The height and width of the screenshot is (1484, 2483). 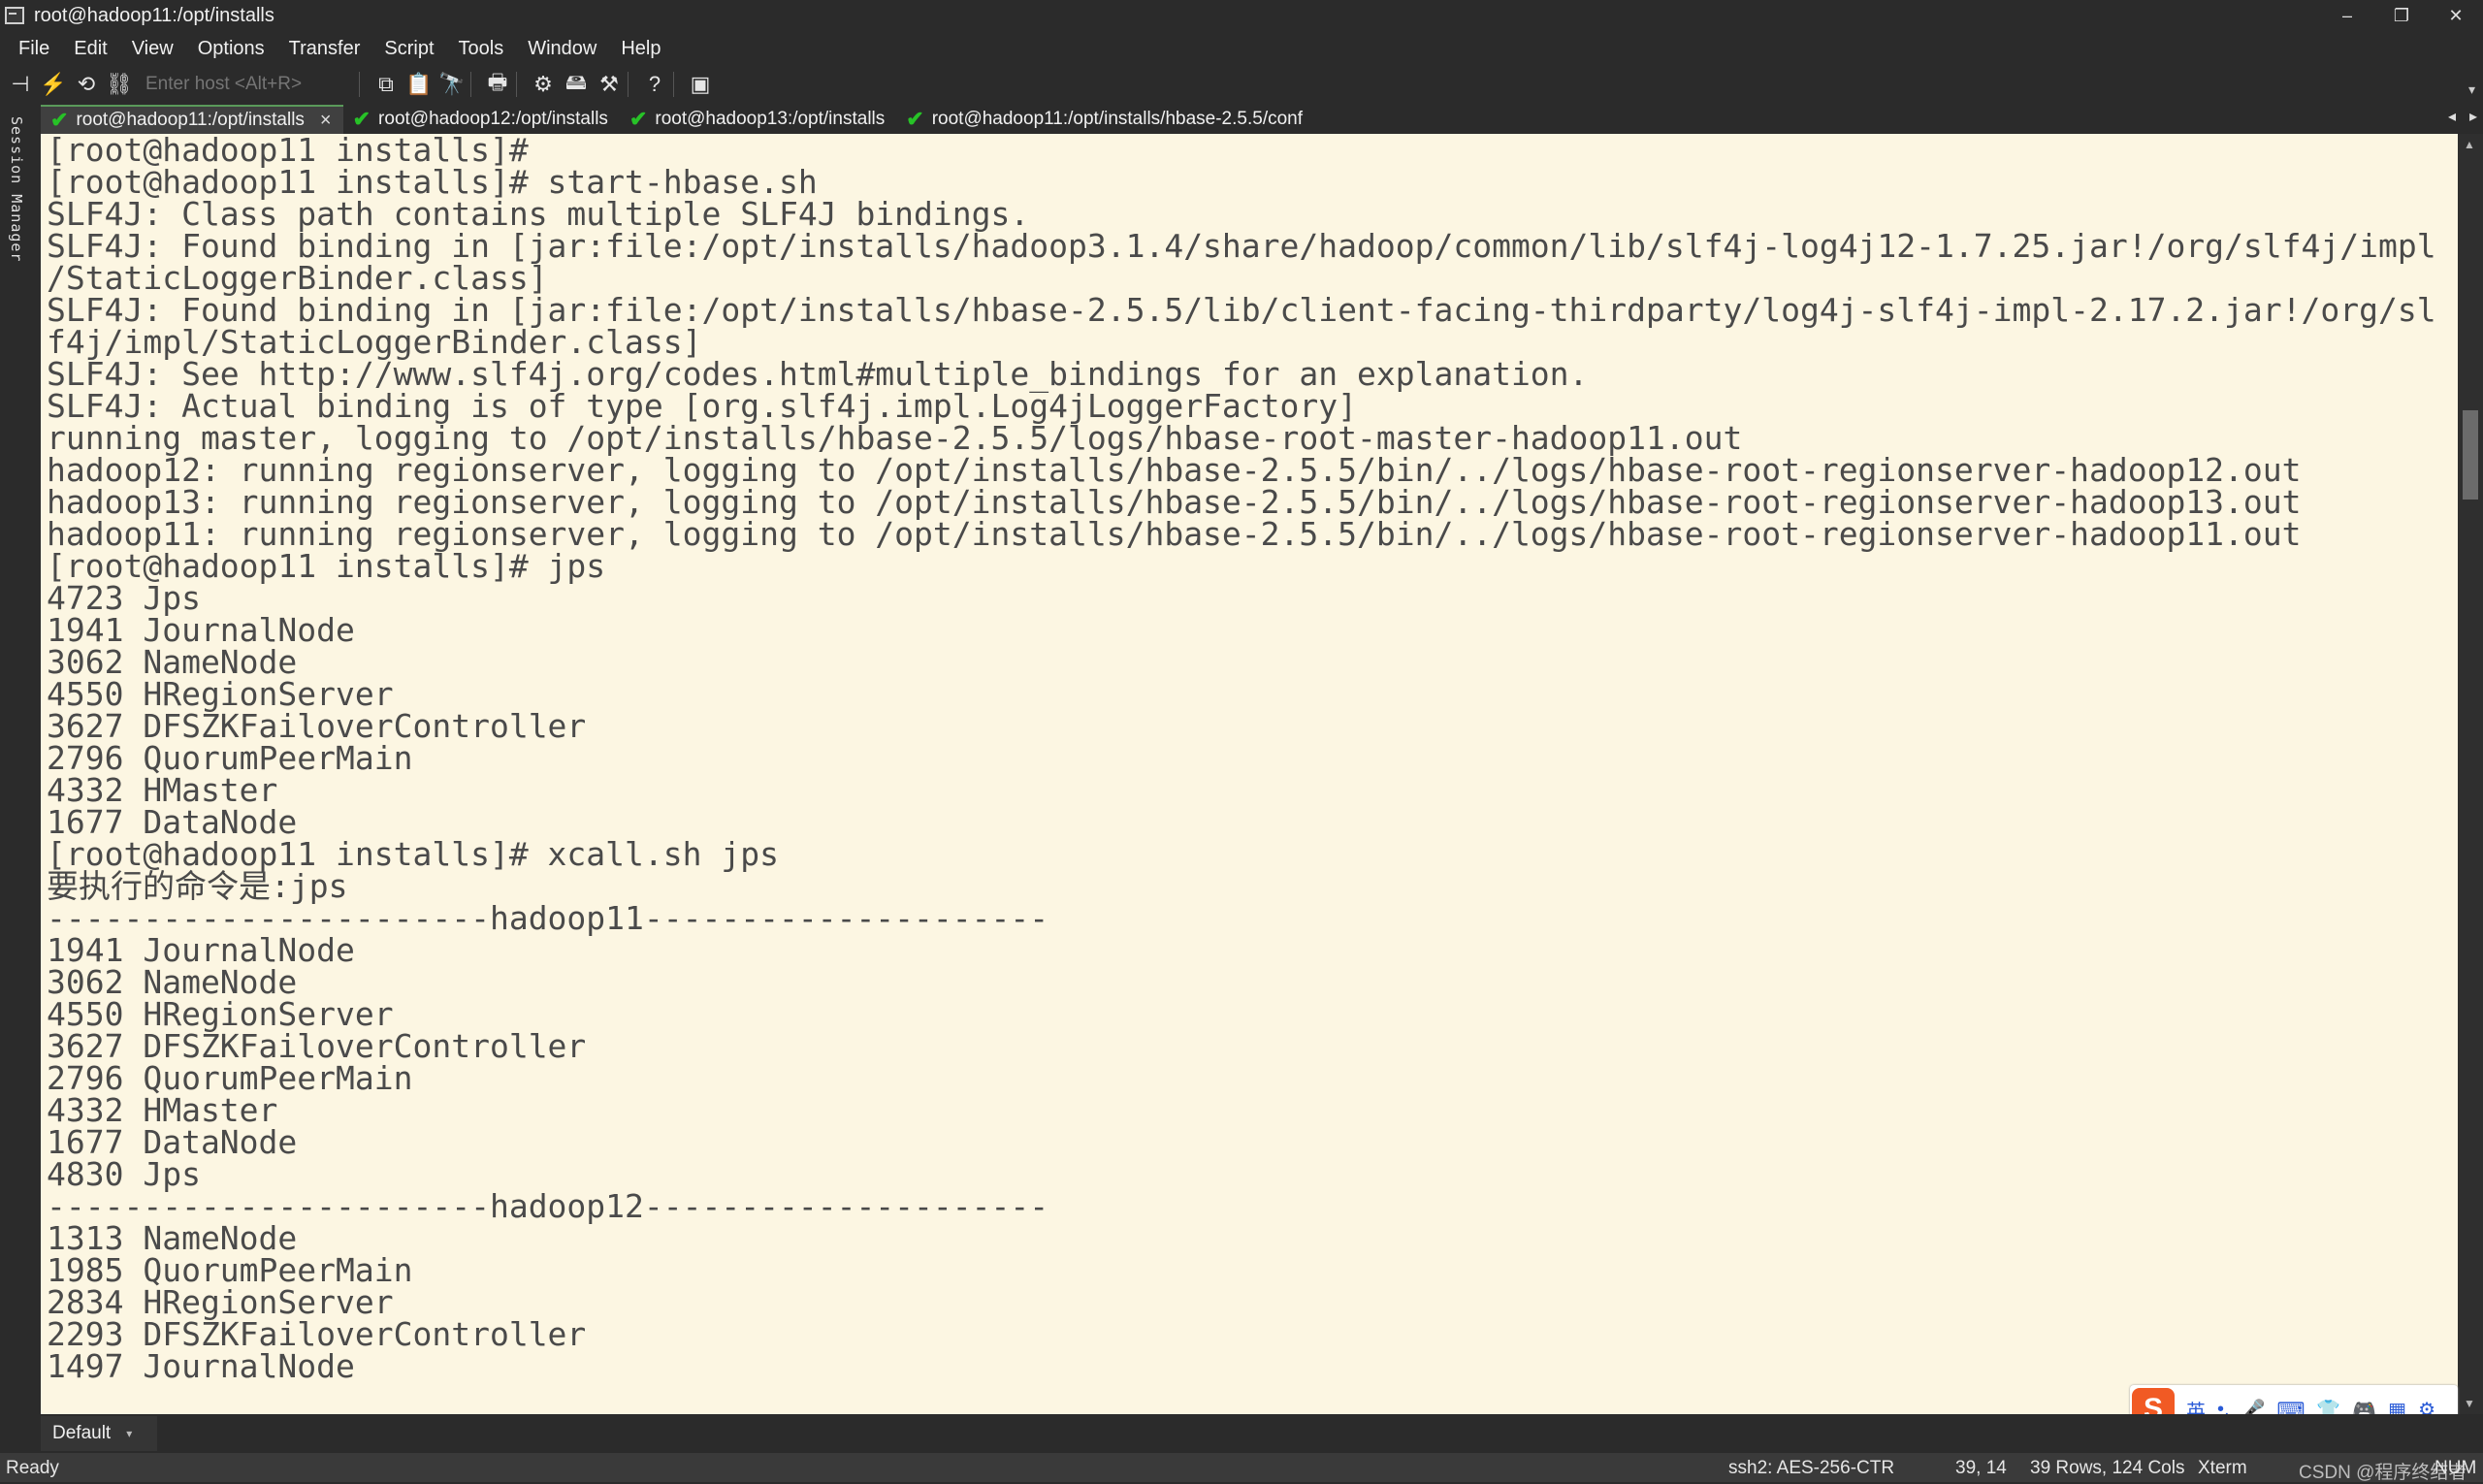 I want to click on tab-prev-icon: ◂, so click(x=2452, y=116).